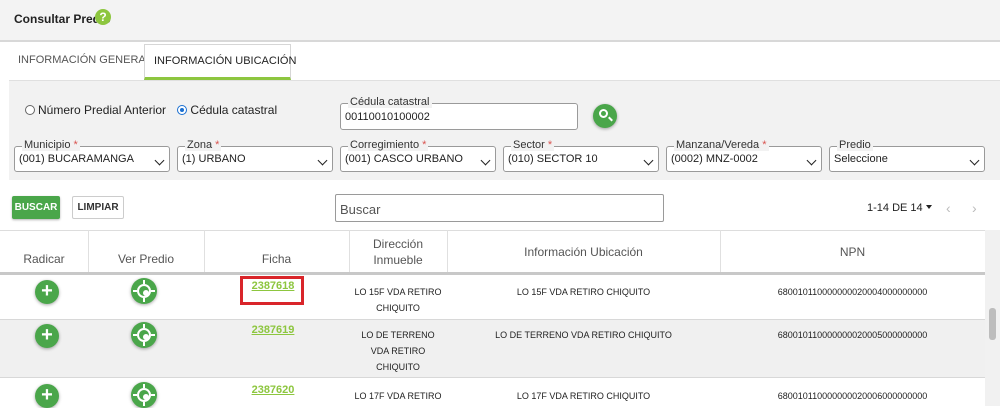 Image resolution: width=1000 pixels, height=408 pixels. Describe the element at coordinates (744, 157) in the screenshot. I see `manzana-vereda-field: Manzana/Vereda * (0002) MNZ-0002` at that location.